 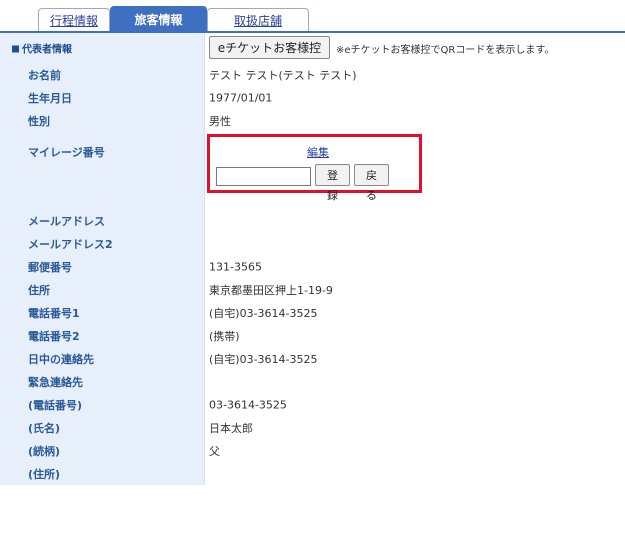 I want to click on row-emergency-phone: (電話番号) 03-3614-3525, so click(x=312, y=404).